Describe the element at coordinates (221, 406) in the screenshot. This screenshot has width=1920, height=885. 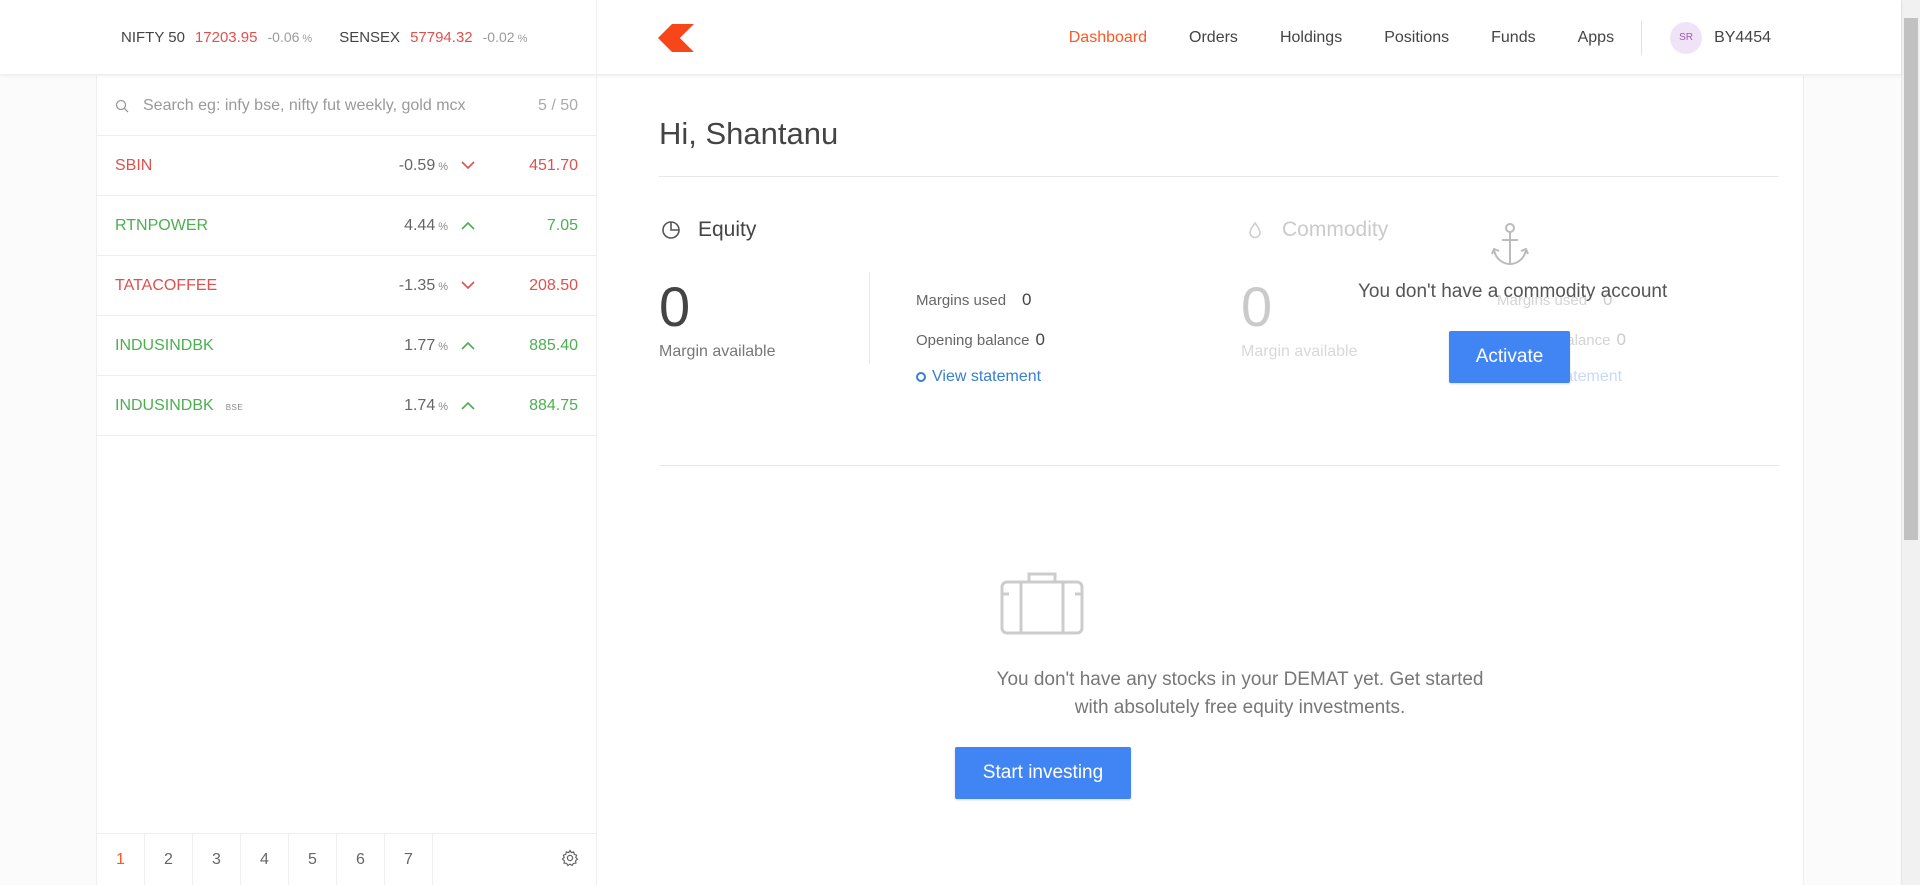
I see `instrument-symbol: INDUSINDBK BSE` at that location.